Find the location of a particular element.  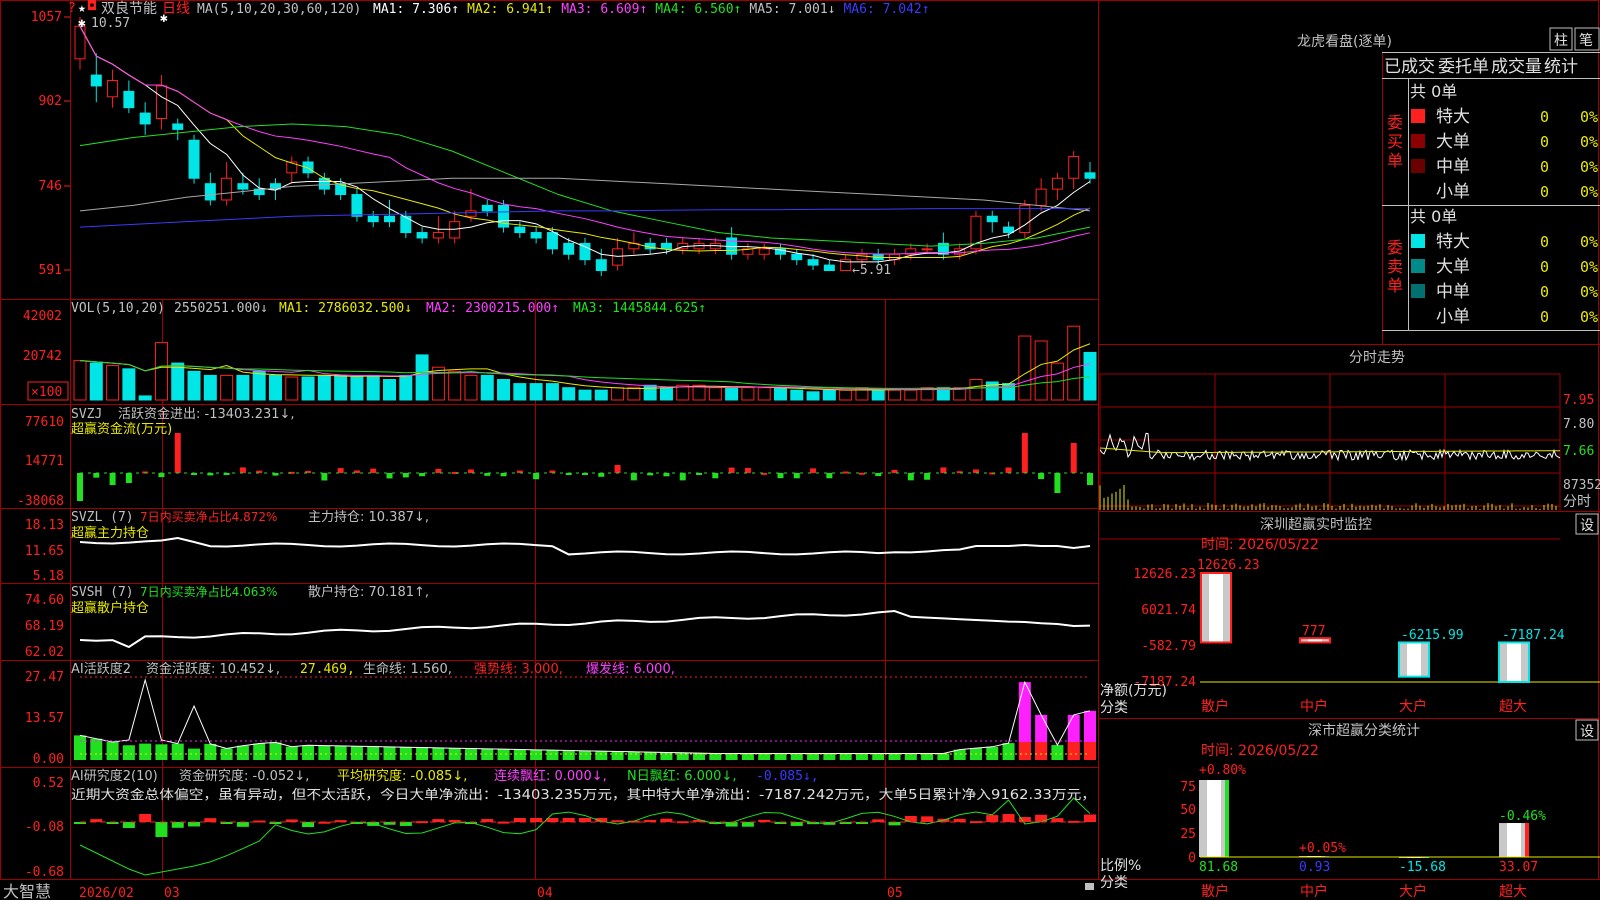

svzl-label: SVZL (7) is located at coordinates (102, 517).